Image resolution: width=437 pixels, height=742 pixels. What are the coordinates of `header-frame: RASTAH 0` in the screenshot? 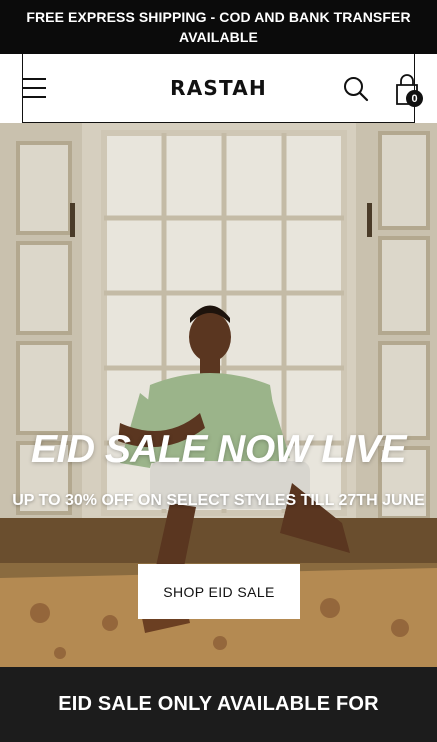 It's located at (222, 88).